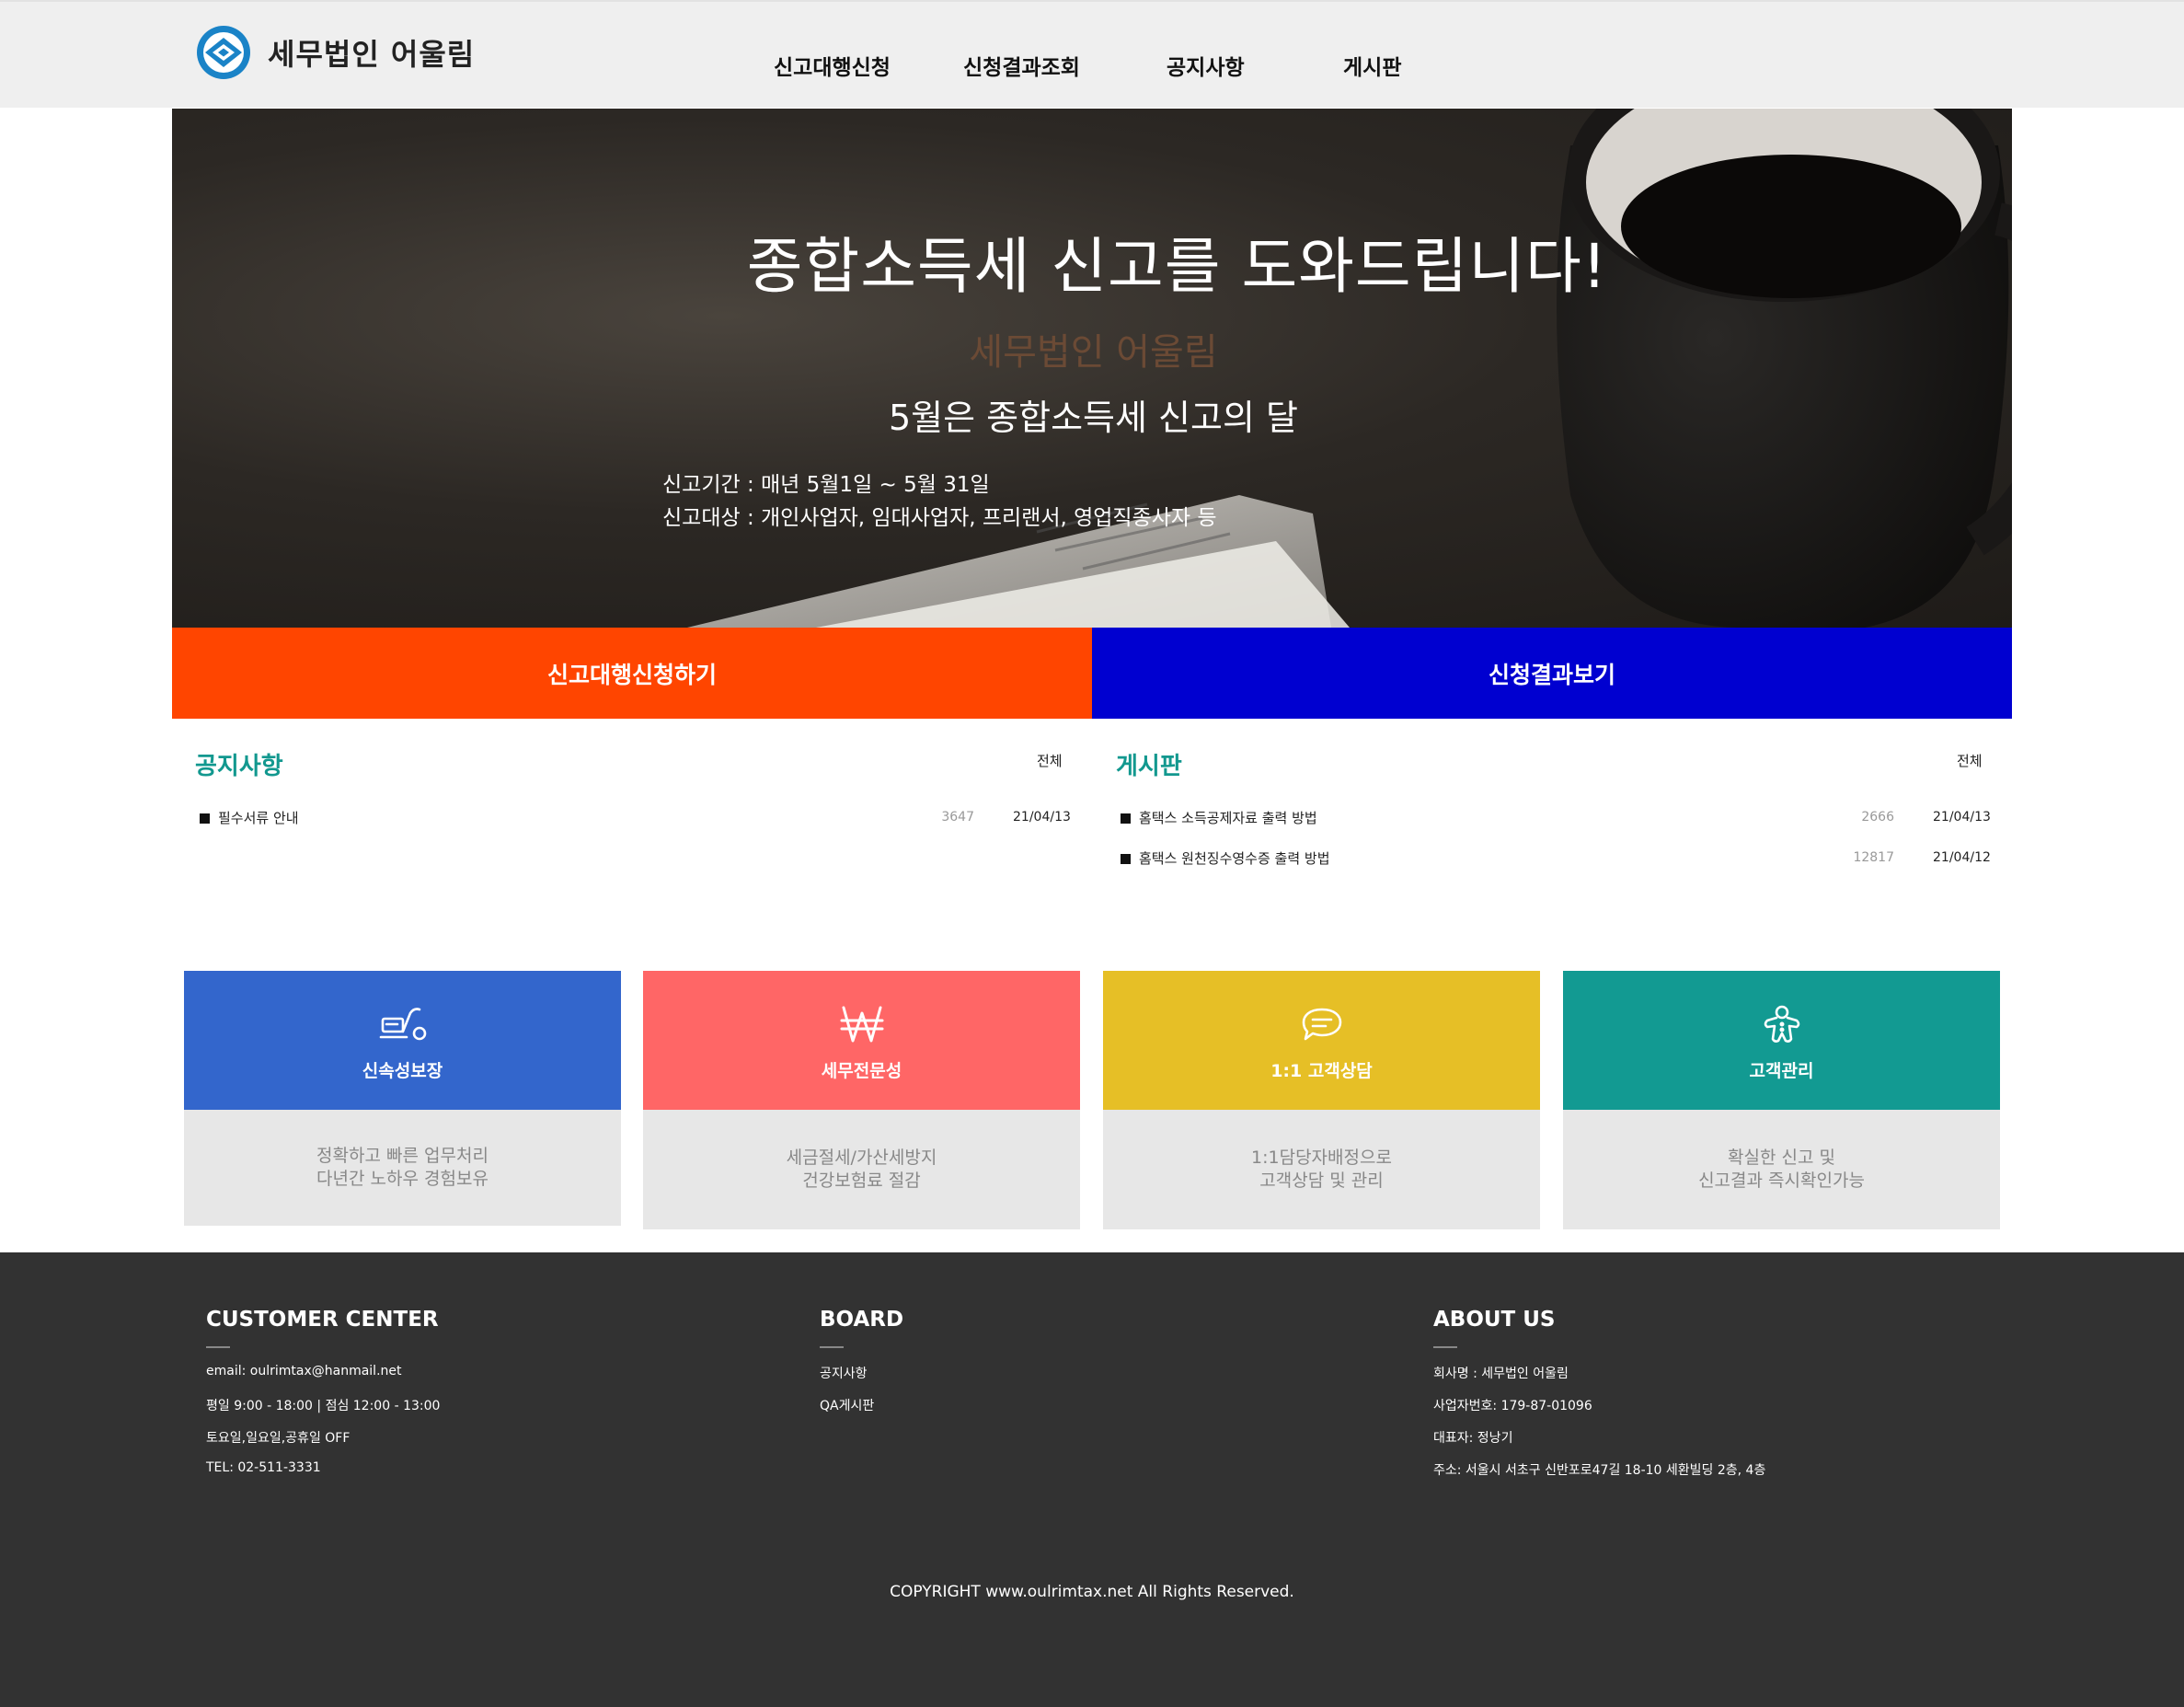 Image resolution: width=2184 pixels, height=1707 pixels. Describe the element at coordinates (1372, 65) in the screenshot. I see `nav-item-board: 게시판` at that location.